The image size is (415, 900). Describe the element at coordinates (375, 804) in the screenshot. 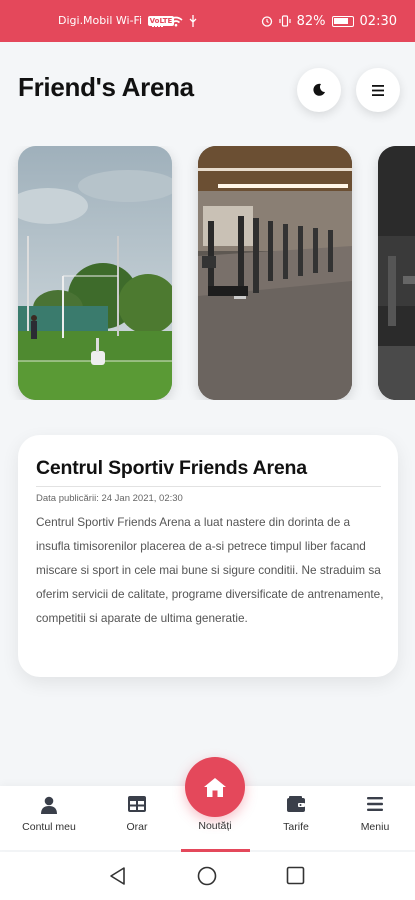

I see `menu-icon` at that location.